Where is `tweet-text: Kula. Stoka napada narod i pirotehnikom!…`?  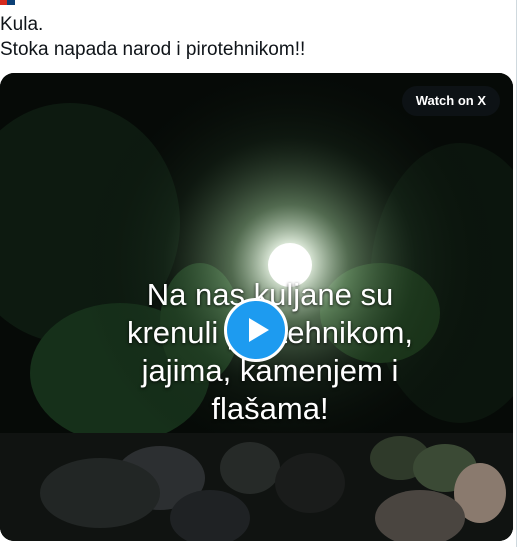 tweet-text: Kula. Stoka napada narod i pirotehnikom!… is located at coordinates (252, 37).